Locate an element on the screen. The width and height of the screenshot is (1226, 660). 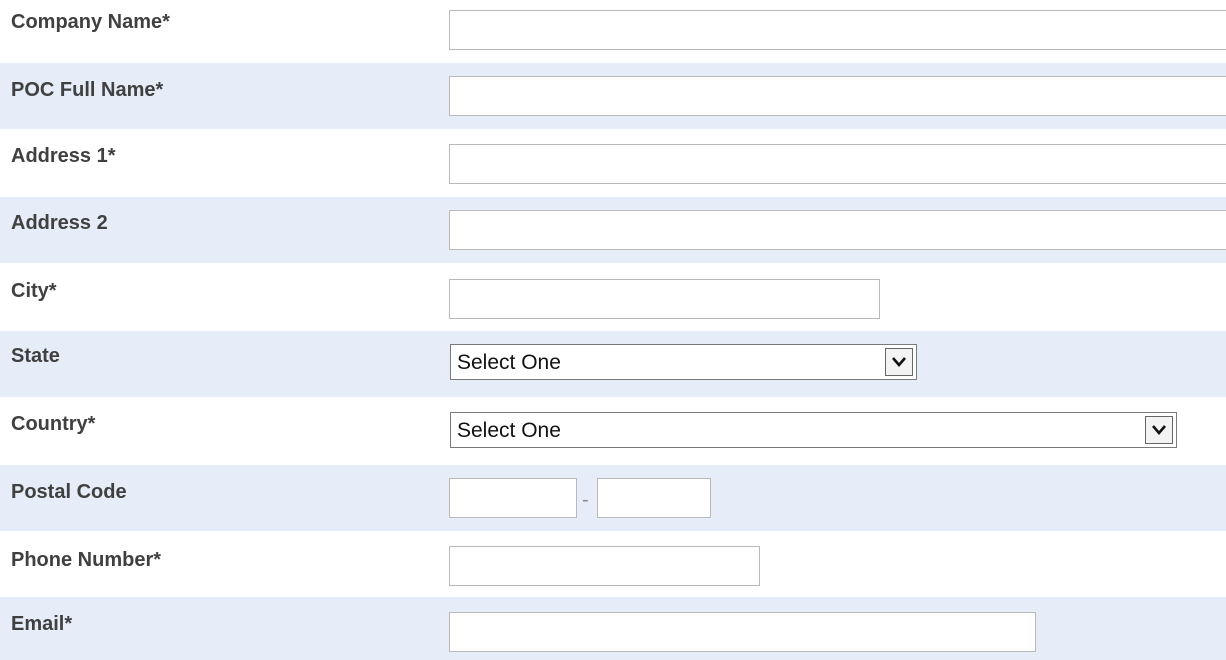
country-row: Country* Select One is located at coordinates (613, 430).